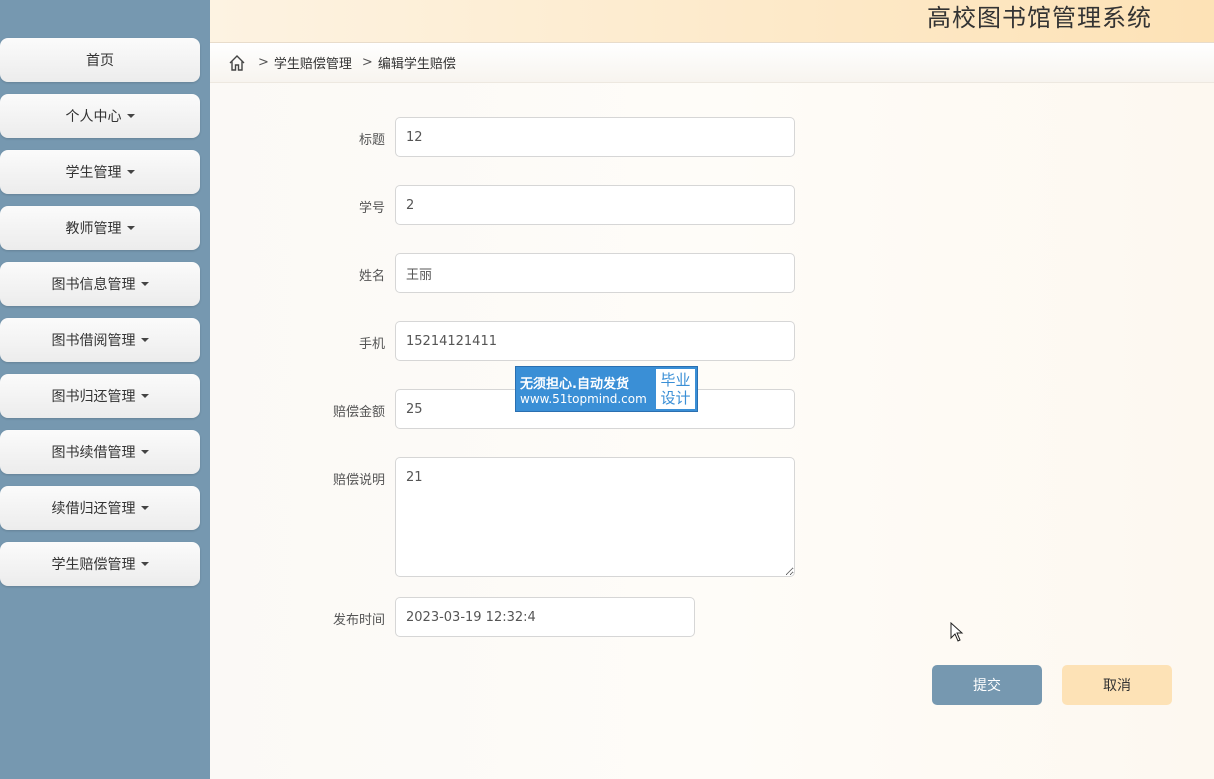 The height and width of the screenshot is (779, 1214). What do you see at coordinates (371, 276) in the screenshot?
I see `name-label: 姓名` at bounding box center [371, 276].